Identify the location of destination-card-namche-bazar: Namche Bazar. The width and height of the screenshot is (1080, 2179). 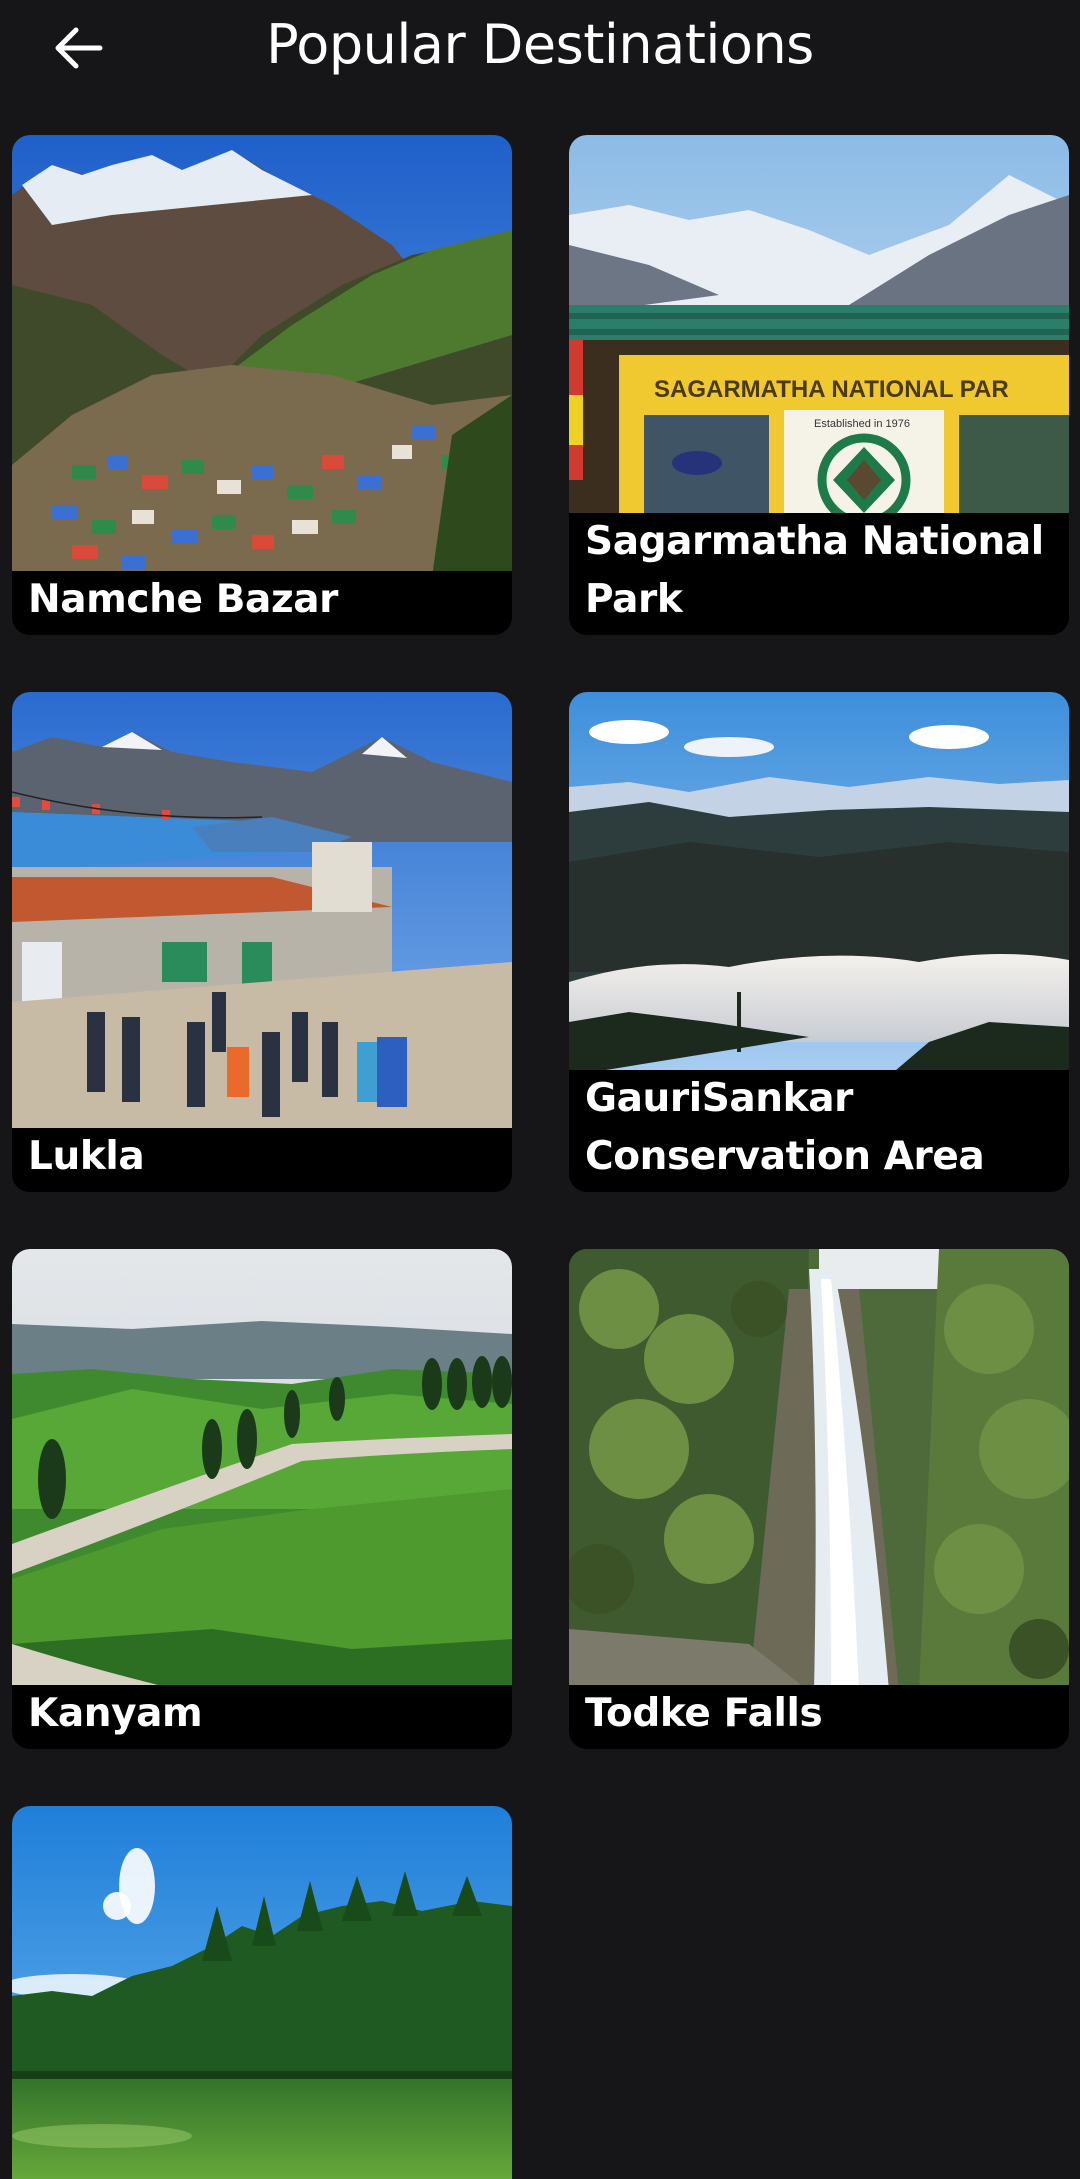
(262, 385).